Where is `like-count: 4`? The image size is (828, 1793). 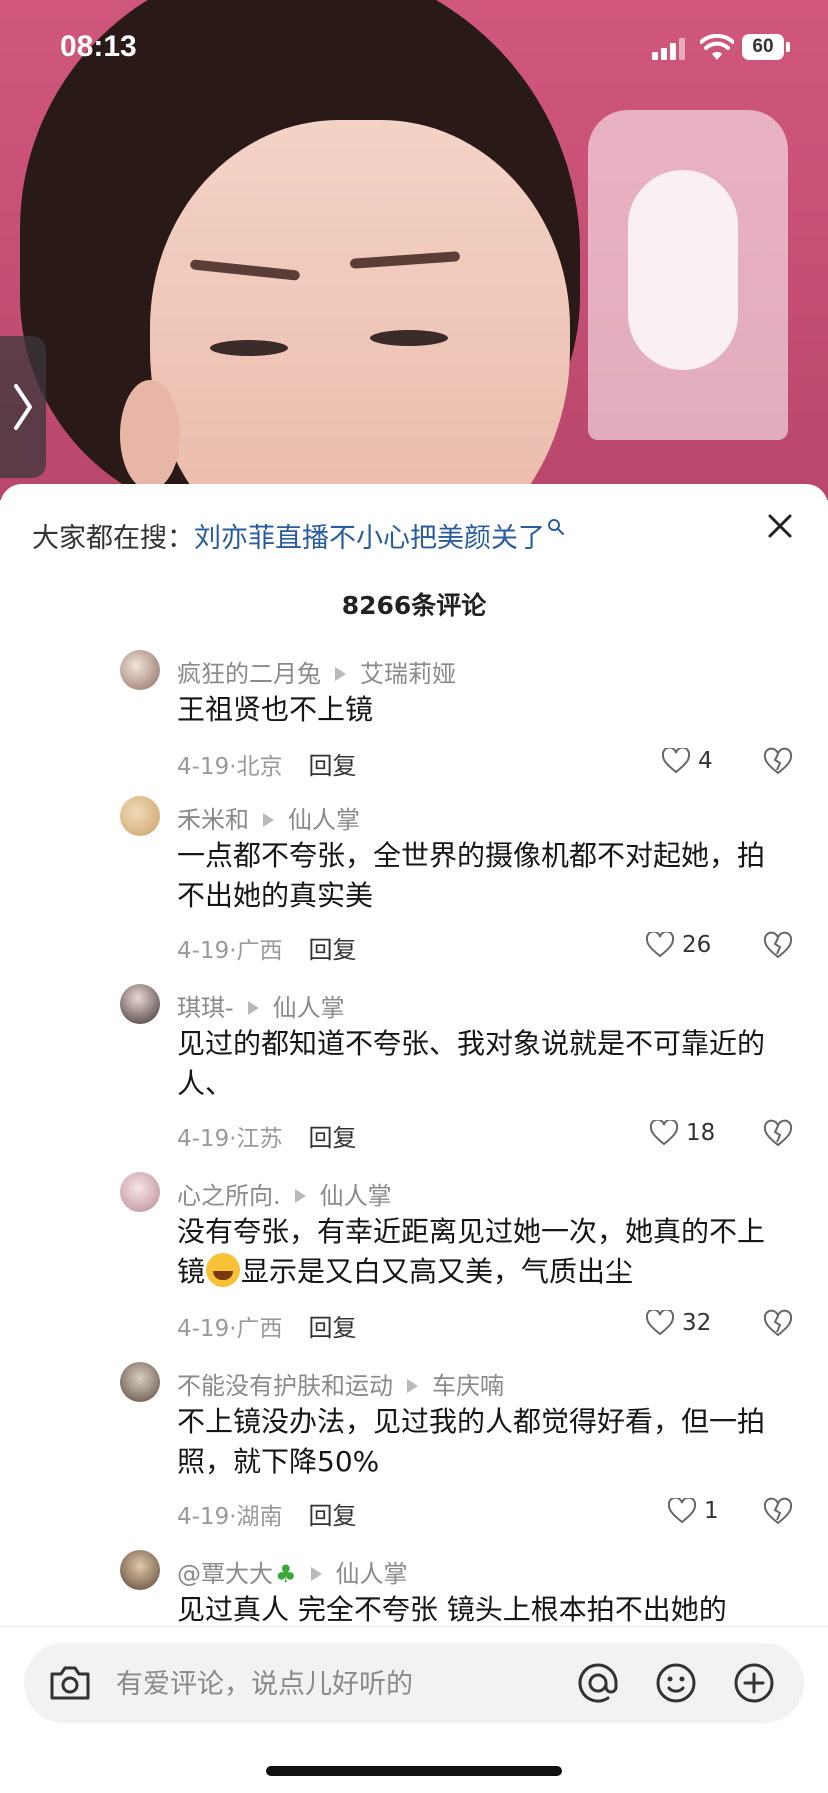 like-count: 4 is located at coordinates (705, 761).